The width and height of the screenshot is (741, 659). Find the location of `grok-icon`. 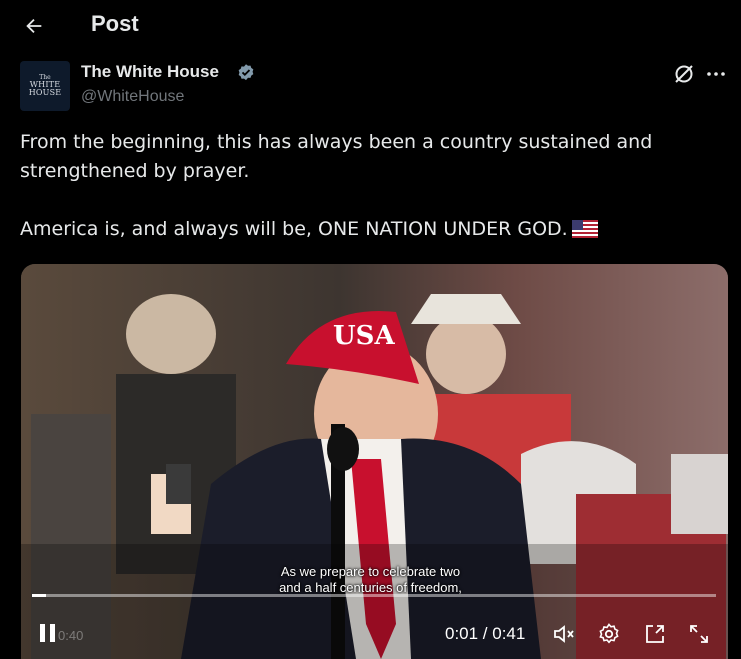

grok-icon is located at coordinates (684, 74).